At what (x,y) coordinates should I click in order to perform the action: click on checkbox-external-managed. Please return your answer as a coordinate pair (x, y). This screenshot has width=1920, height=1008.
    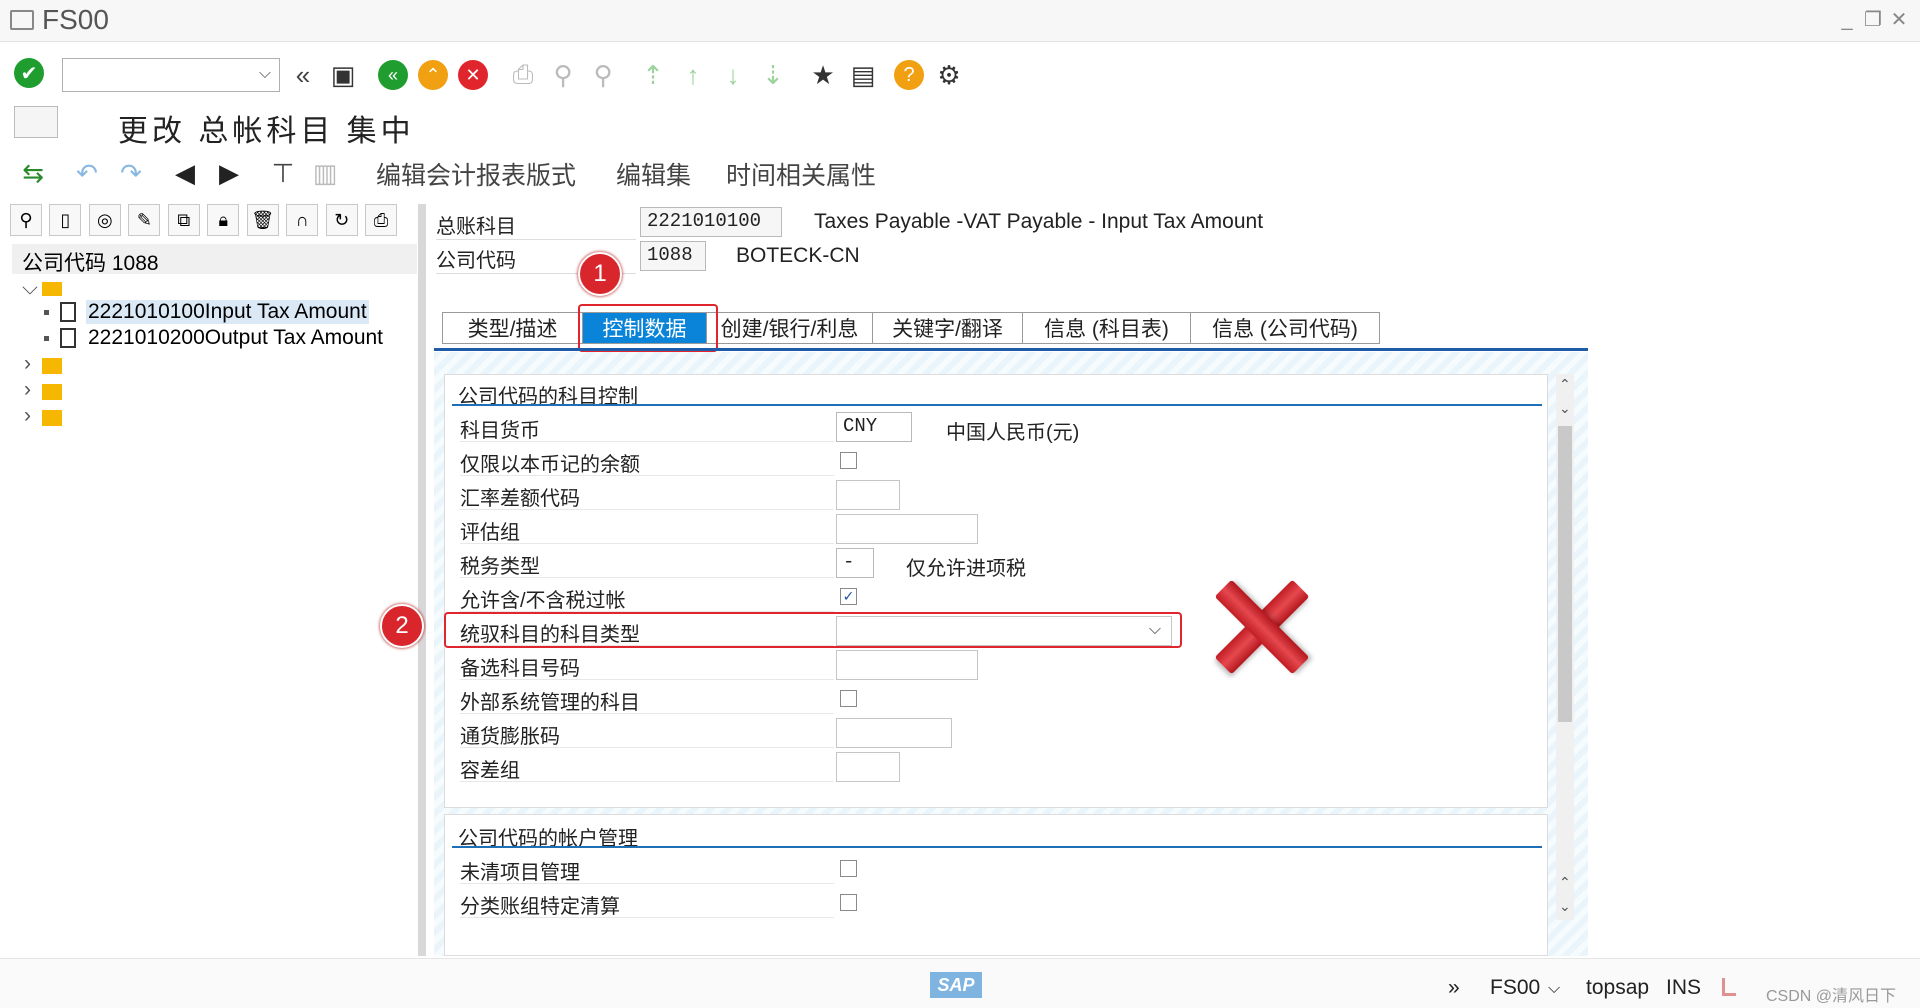
    Looking at the image, I should click on (848, 698).